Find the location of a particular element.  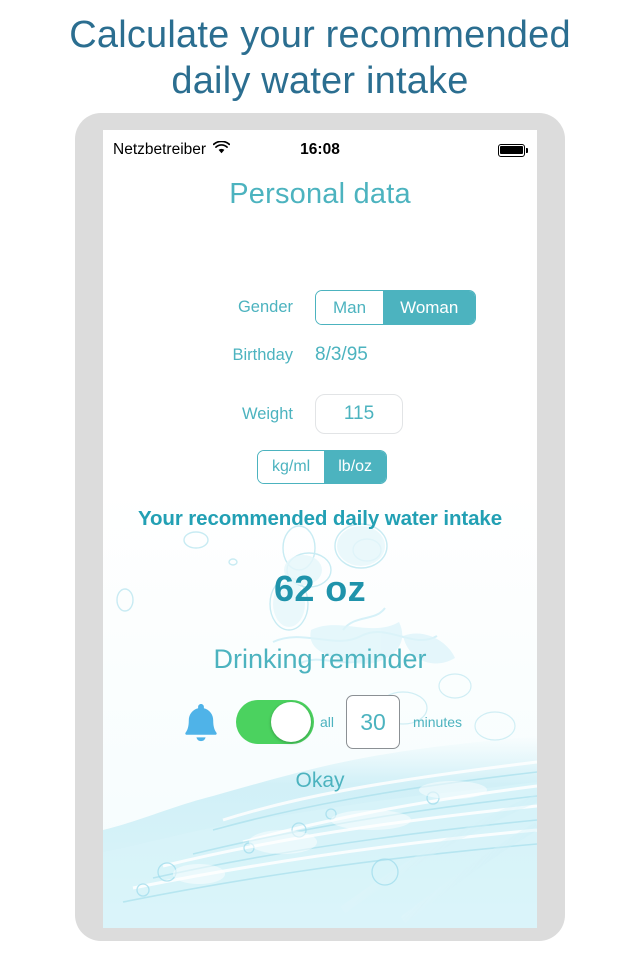

gender-option-man: Man is located at coordinates (350, 307).